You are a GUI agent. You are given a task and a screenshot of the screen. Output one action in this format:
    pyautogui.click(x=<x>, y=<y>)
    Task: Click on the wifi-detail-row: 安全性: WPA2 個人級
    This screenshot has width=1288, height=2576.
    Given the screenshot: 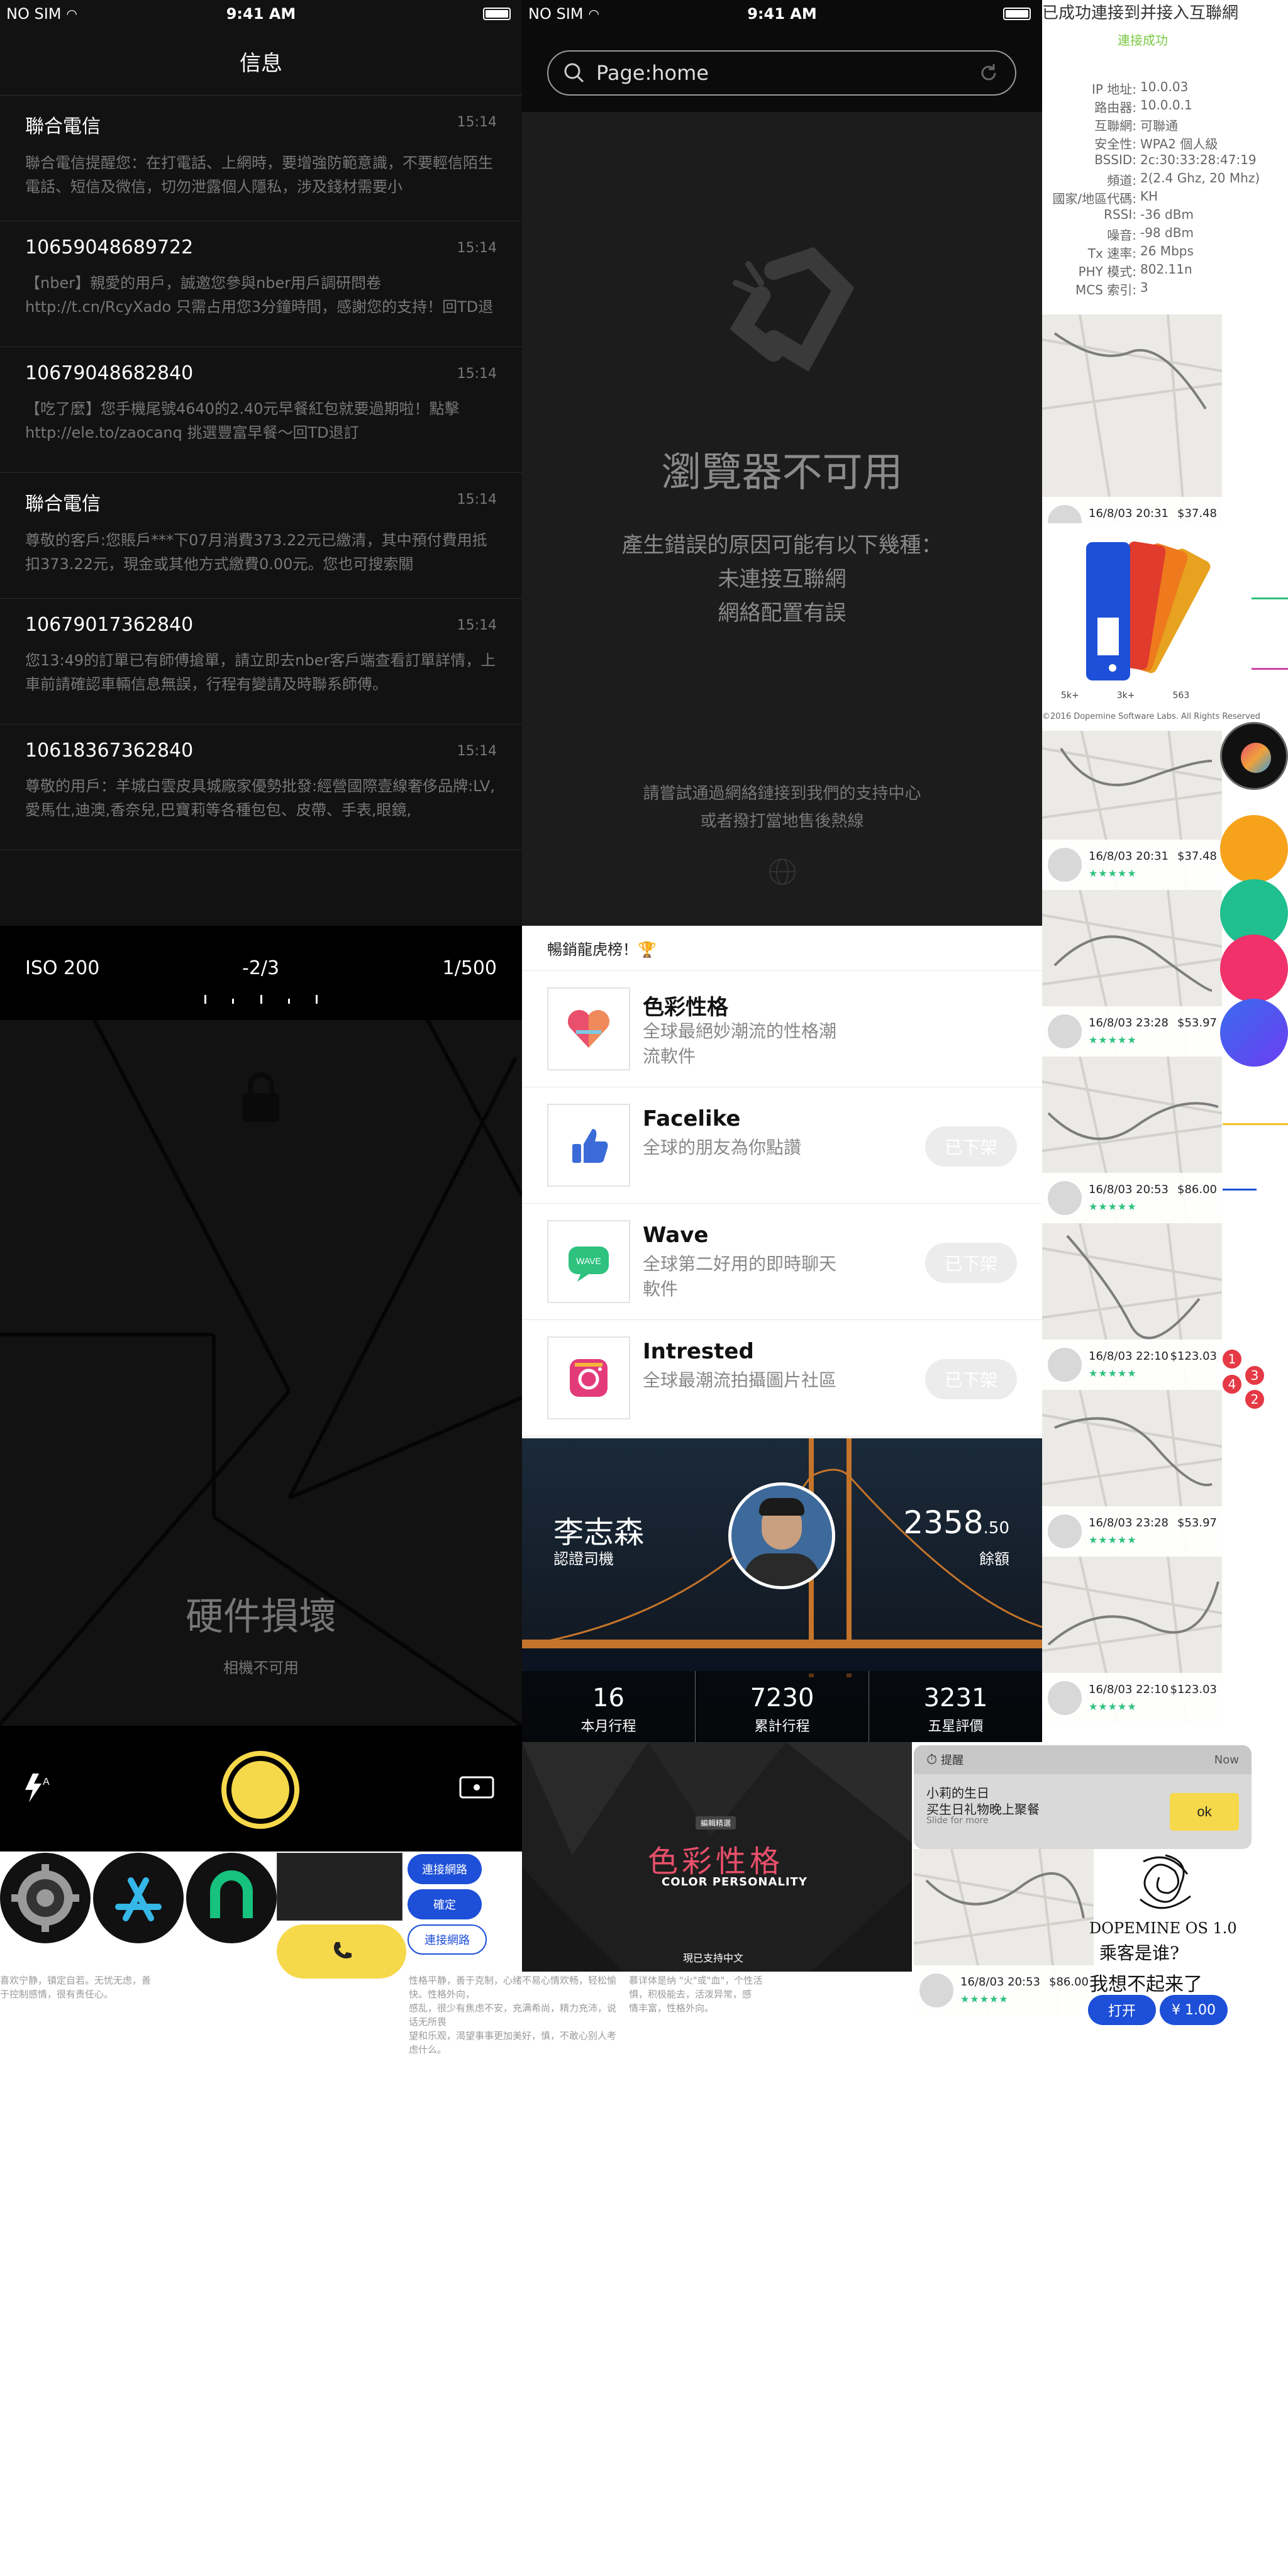 What is the action you would take?
    pyautogui.click(x=1165, y=143)
    